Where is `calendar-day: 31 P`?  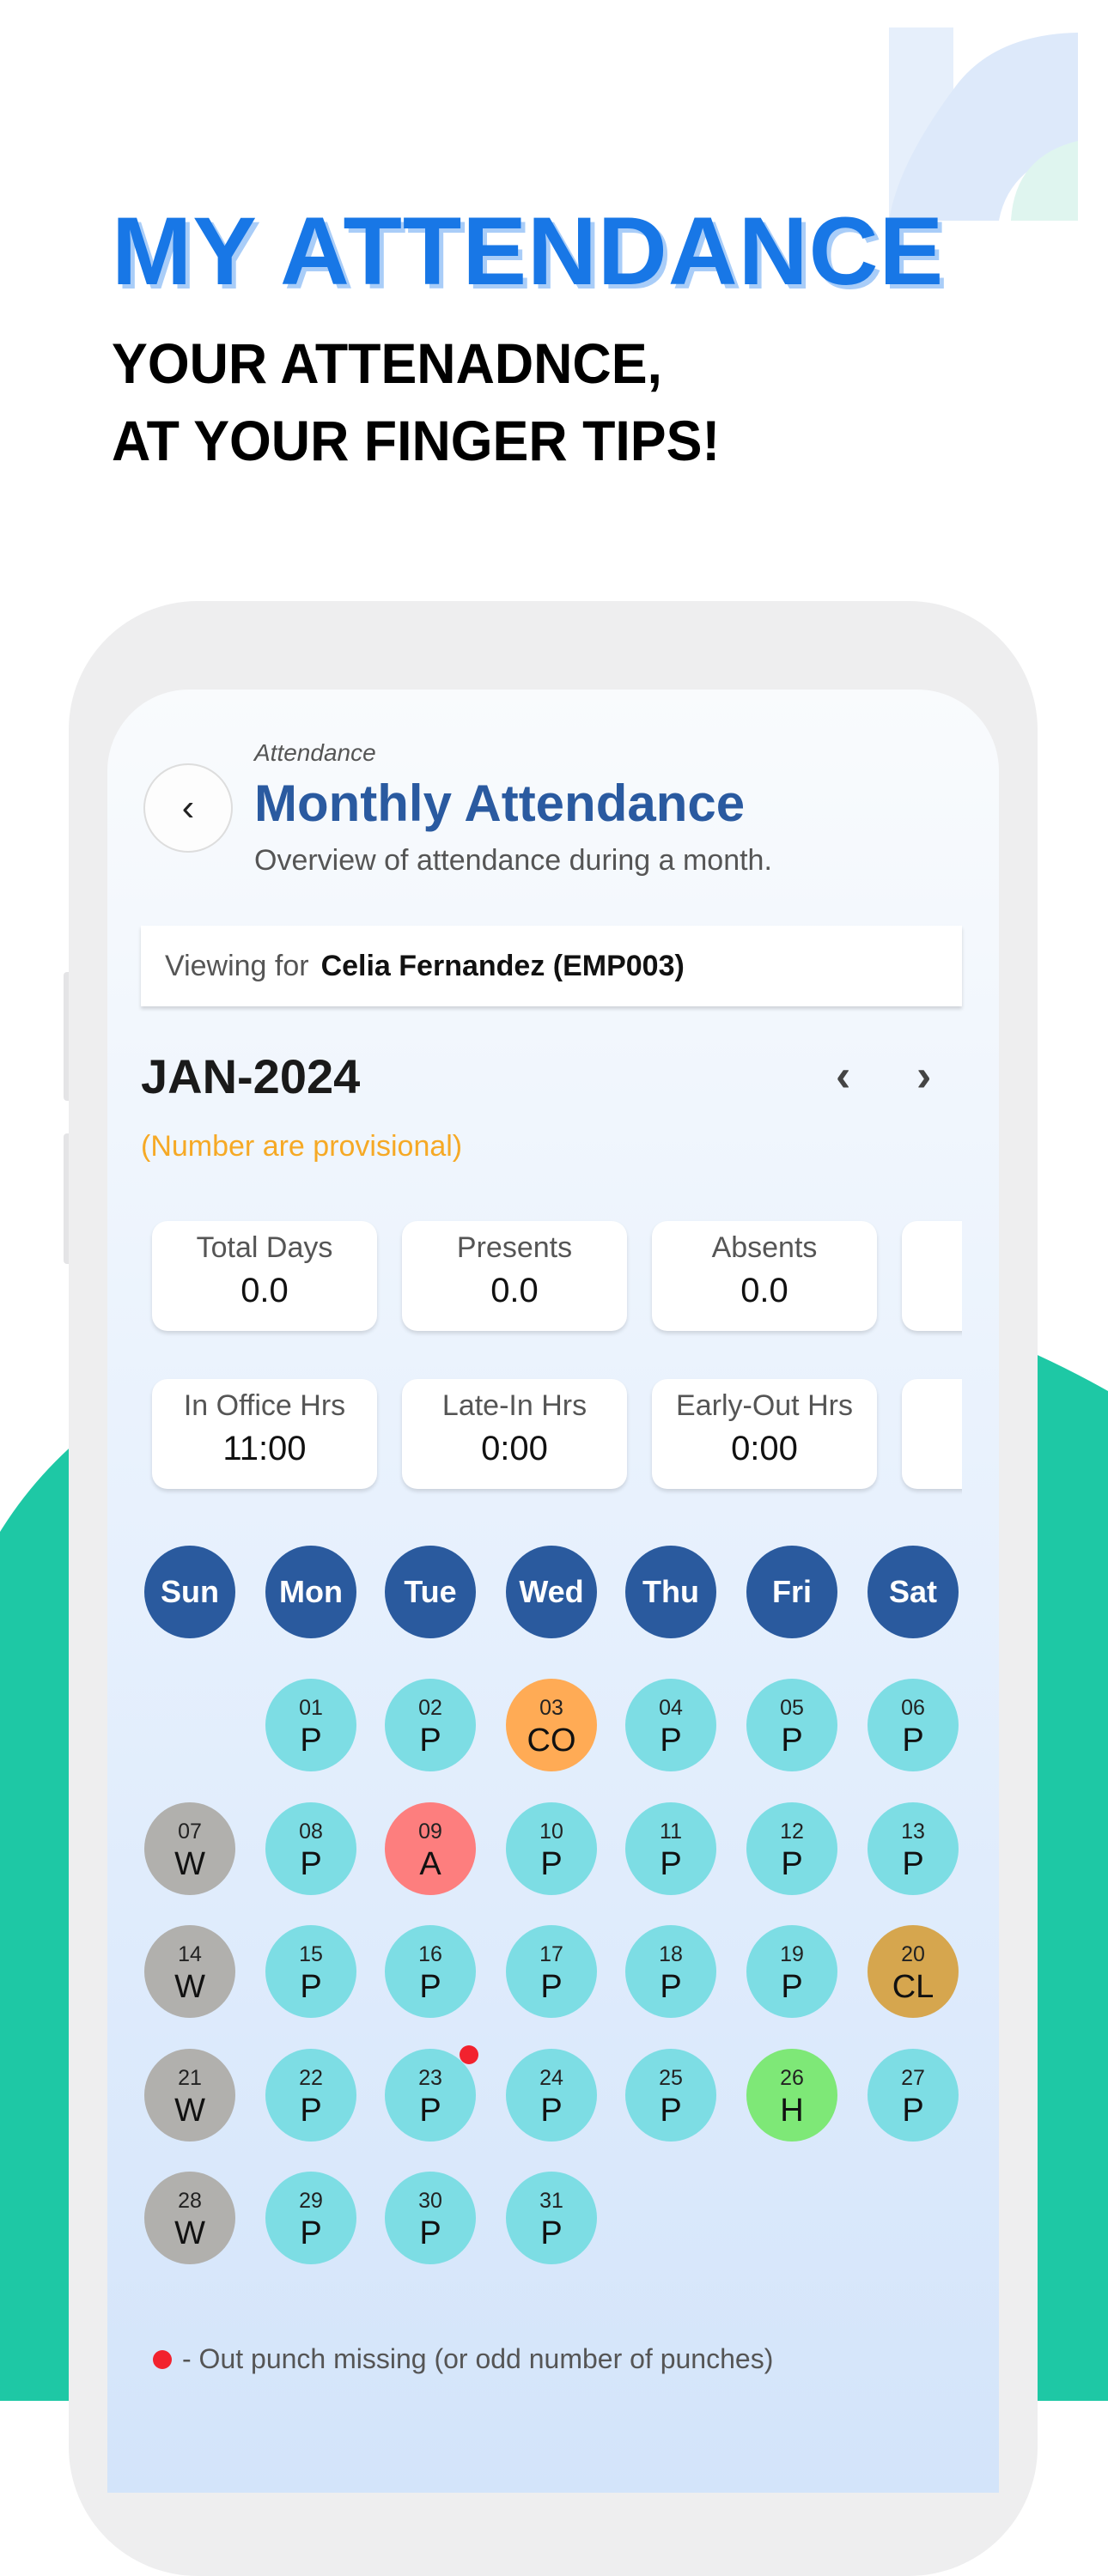 calendar-day: 31 P is located at coordinates (551, 2218).